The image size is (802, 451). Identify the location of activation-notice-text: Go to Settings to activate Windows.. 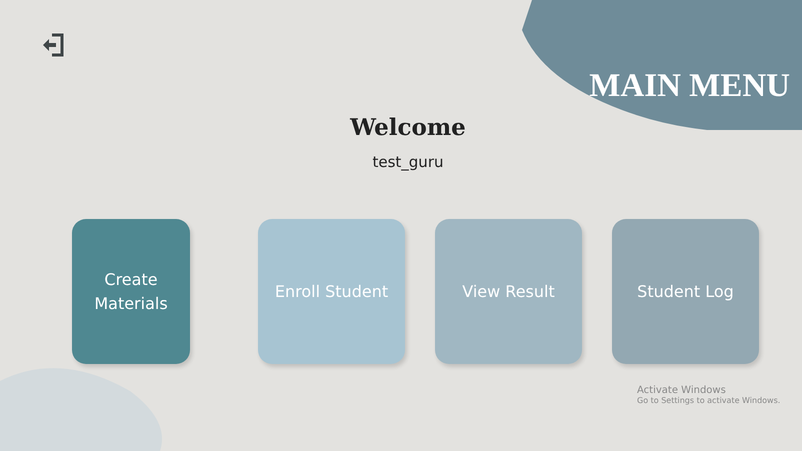
(708, 400).